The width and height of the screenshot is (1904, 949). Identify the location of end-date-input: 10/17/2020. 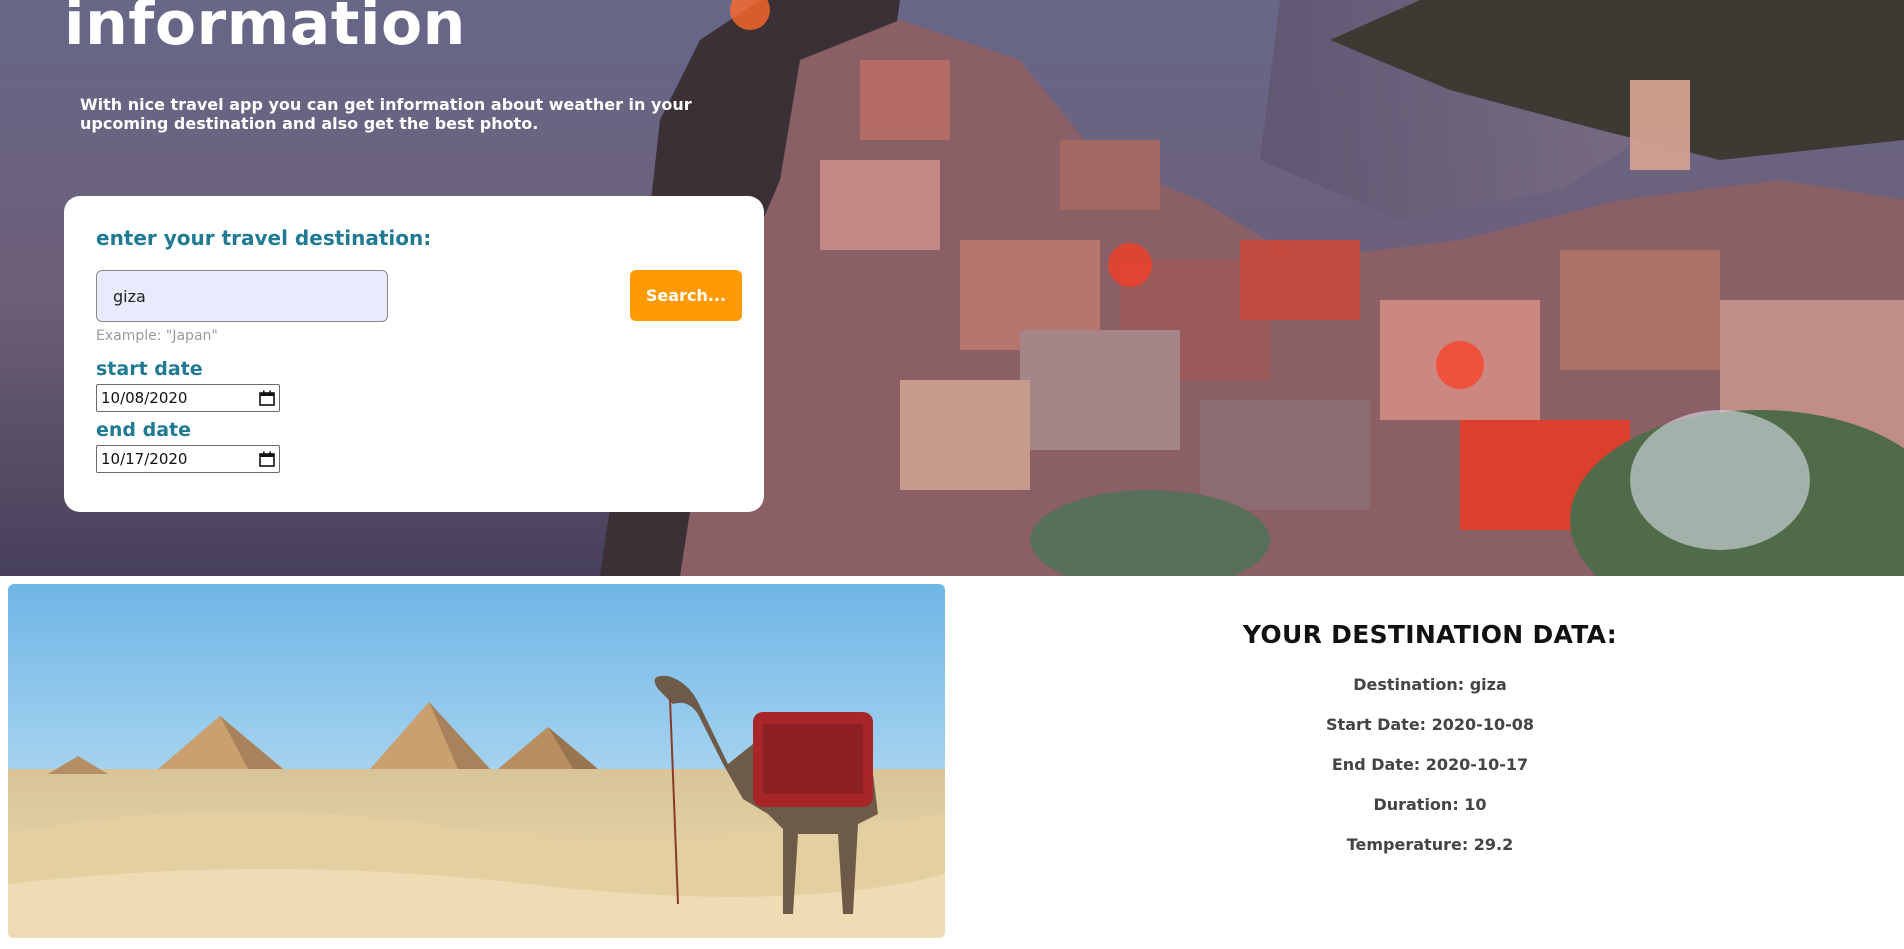
(188, 459).